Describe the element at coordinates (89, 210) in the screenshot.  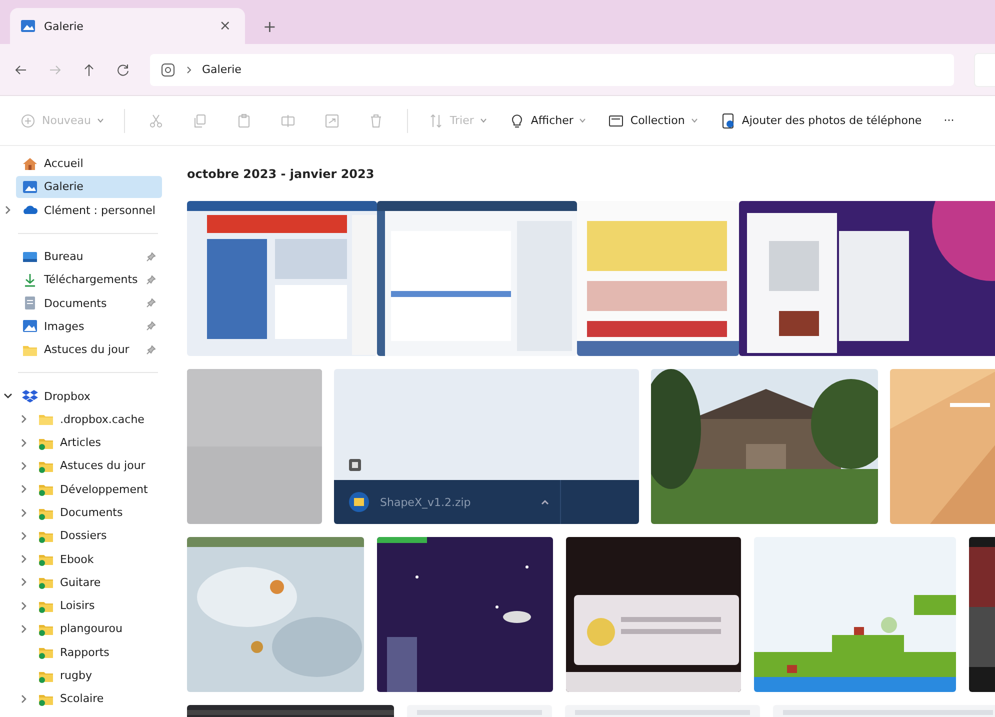
I see `sidebar-item: Clément : personnel` at that location.